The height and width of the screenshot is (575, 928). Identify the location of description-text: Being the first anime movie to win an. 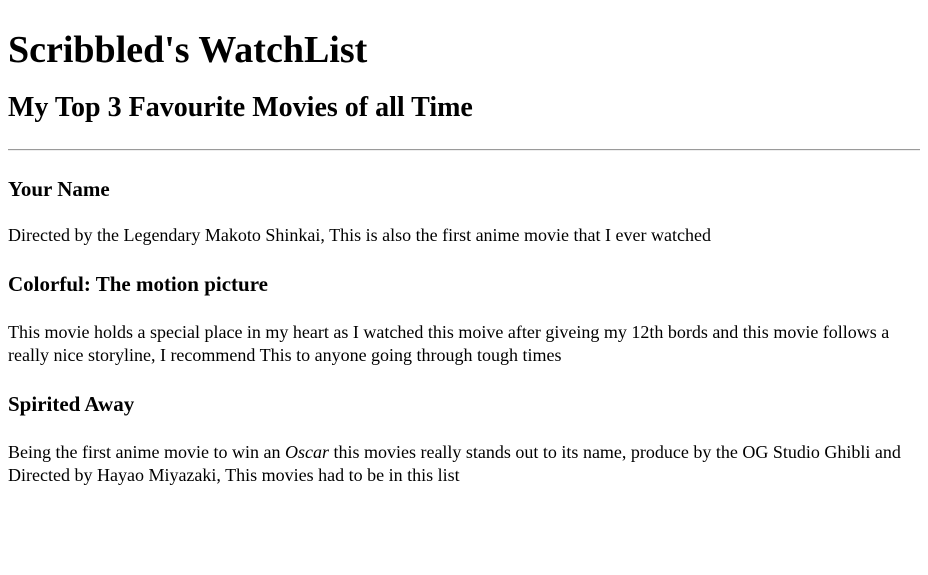
(146, 452).